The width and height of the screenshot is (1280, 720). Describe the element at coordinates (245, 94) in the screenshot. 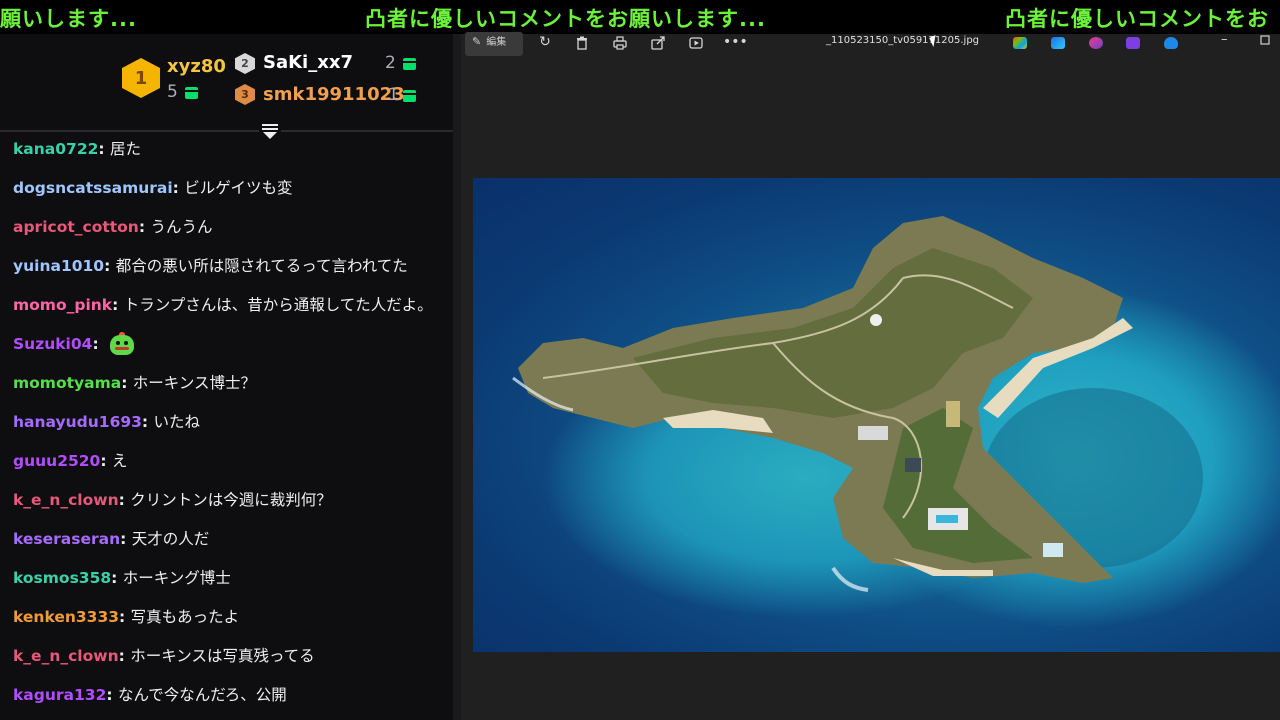

I see `rank-3-badge: 3` at that location.